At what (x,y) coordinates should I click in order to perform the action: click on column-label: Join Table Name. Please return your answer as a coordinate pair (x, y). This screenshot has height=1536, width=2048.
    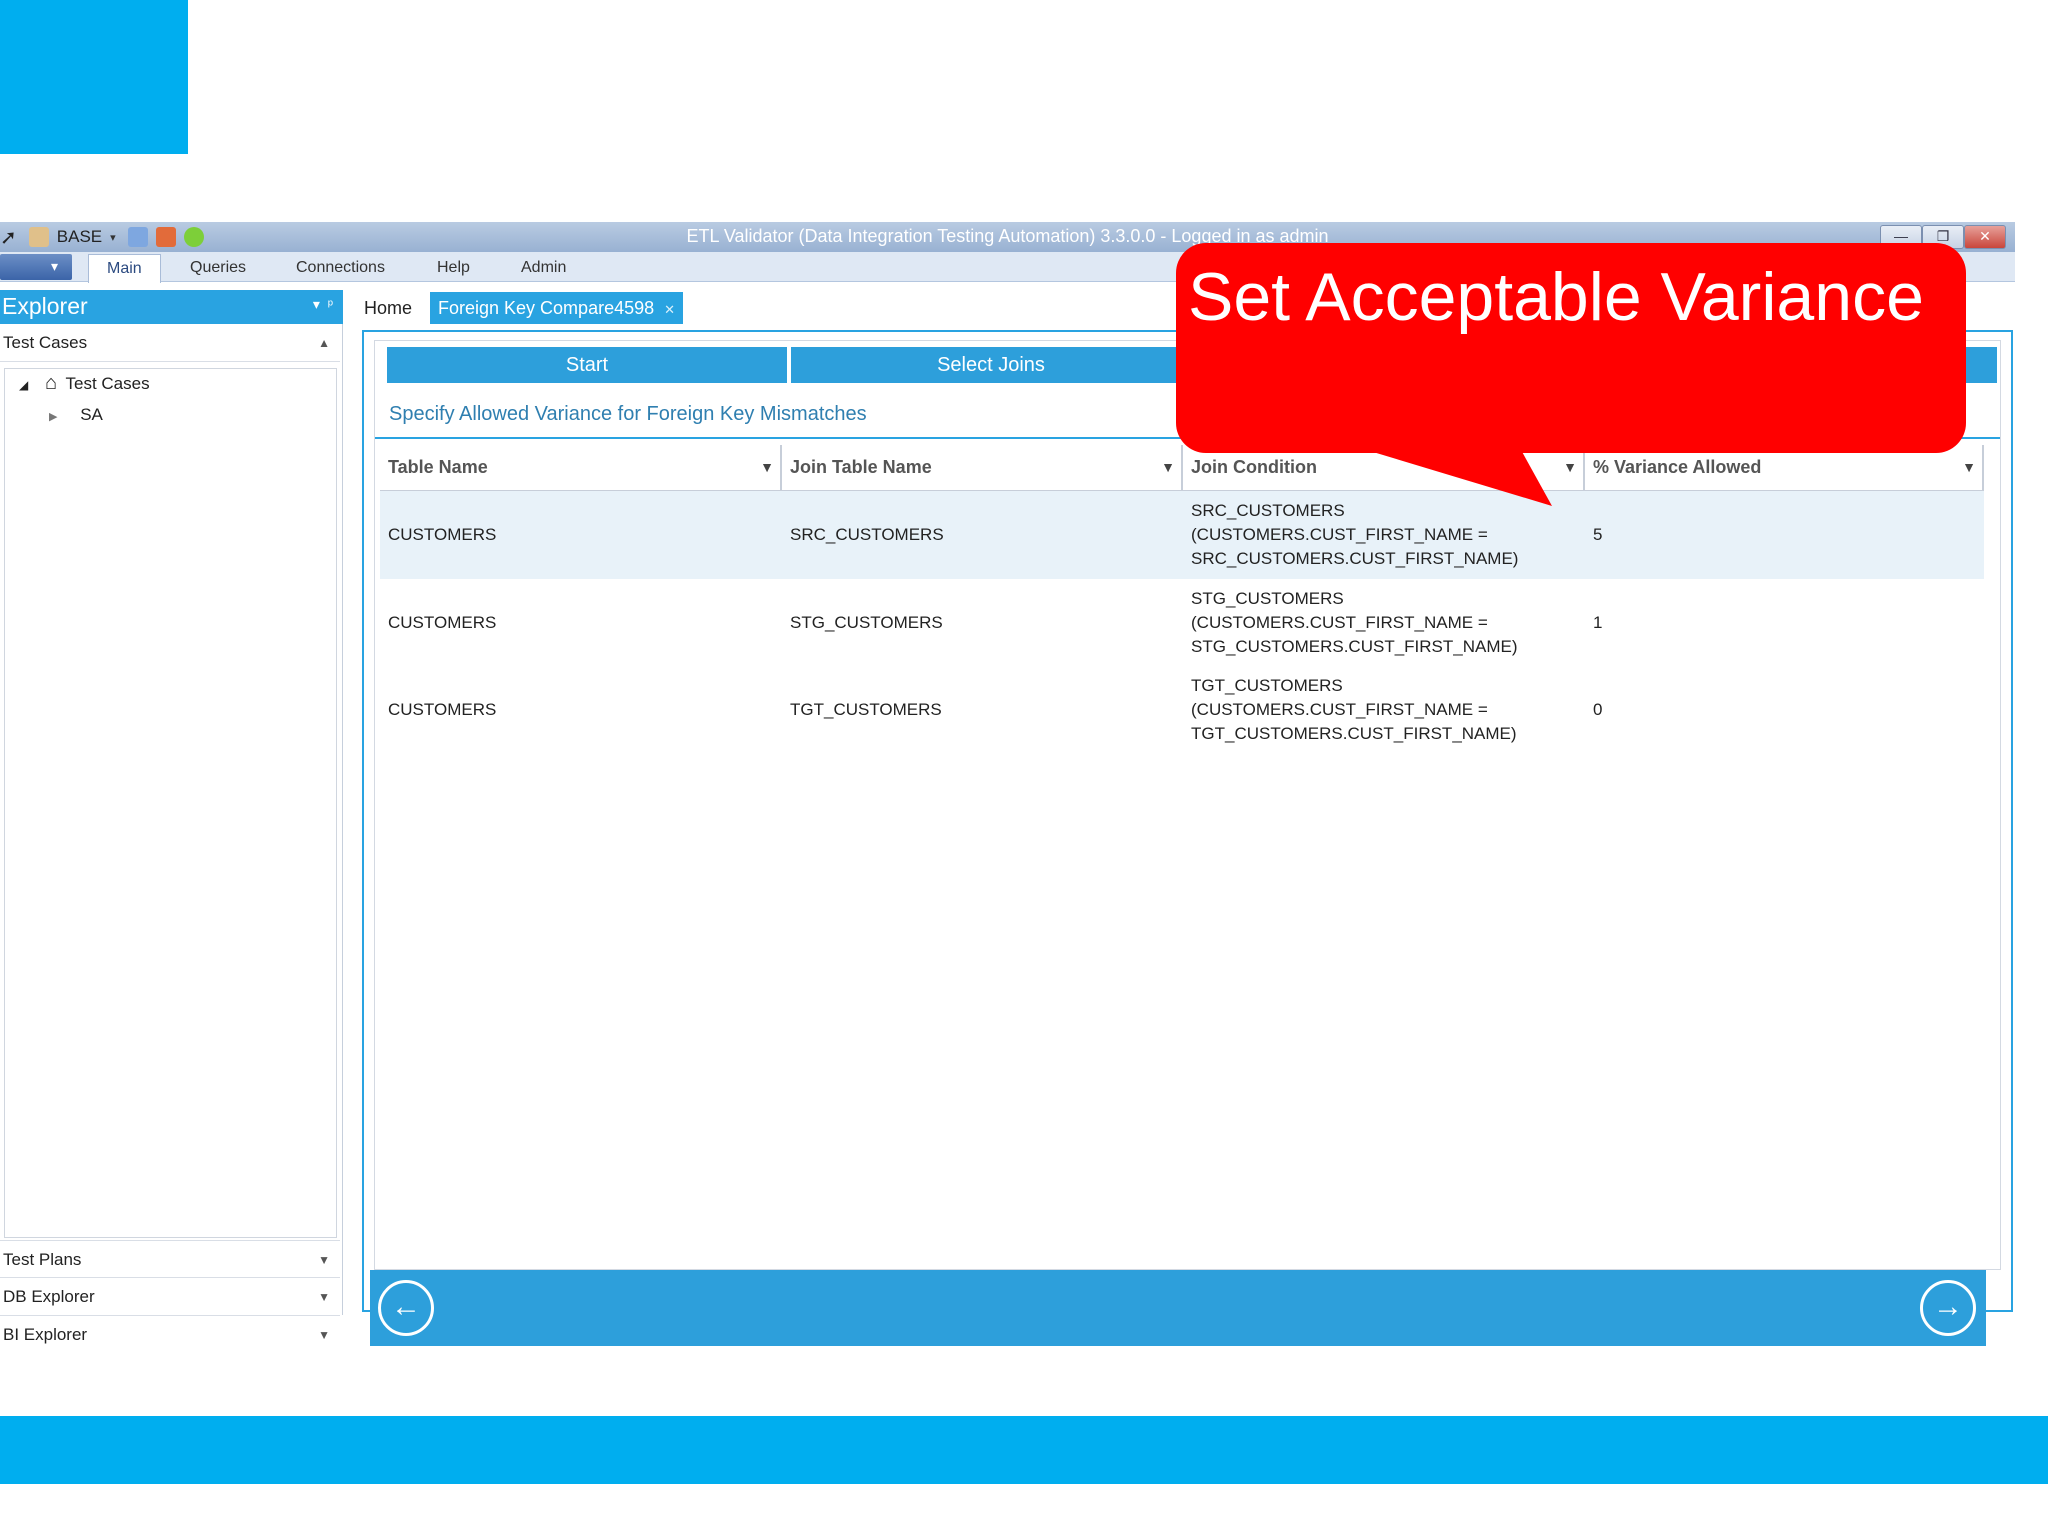
    Looking at the image, I should click on (861, 467).